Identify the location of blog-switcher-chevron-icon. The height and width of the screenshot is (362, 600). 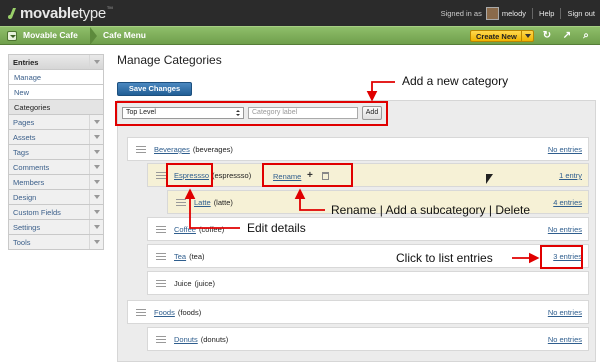
(12, 36).